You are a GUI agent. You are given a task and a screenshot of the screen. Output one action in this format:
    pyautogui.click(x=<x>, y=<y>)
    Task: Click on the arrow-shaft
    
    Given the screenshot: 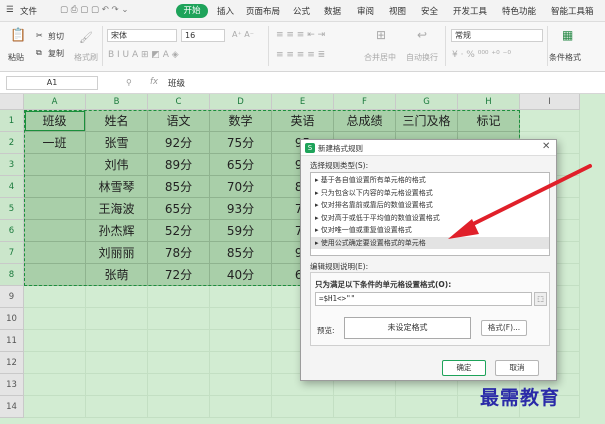 What is the action you would take?
    pyautogui.click(x=527, y=197)
    